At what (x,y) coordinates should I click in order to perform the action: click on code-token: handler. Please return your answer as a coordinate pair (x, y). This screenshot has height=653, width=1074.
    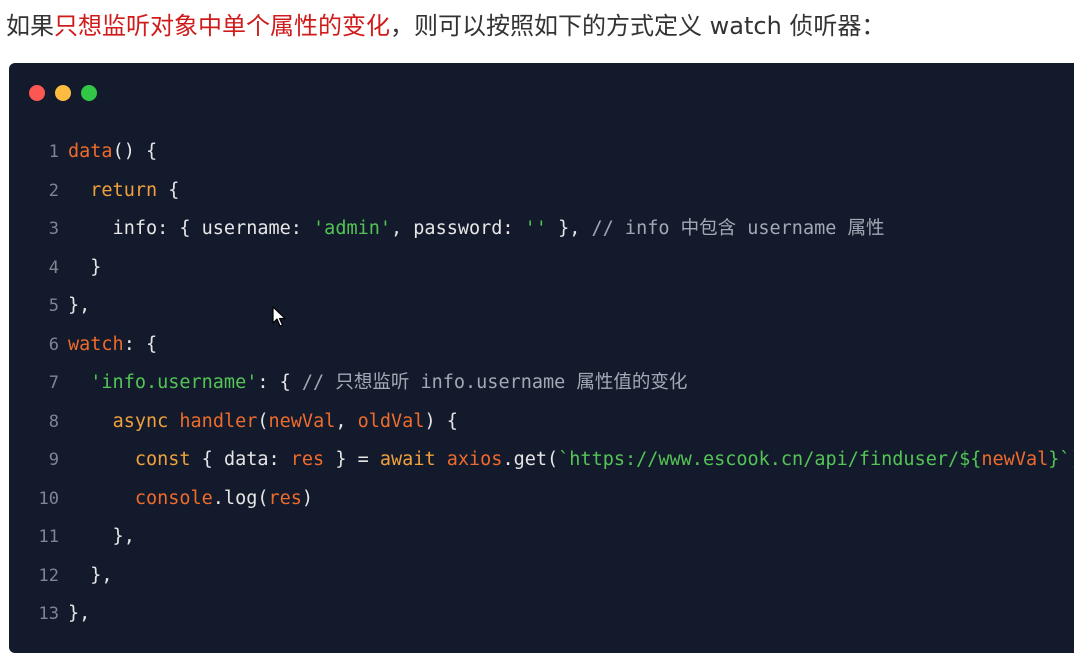
    Looking at the image, I should click on (218, 421).